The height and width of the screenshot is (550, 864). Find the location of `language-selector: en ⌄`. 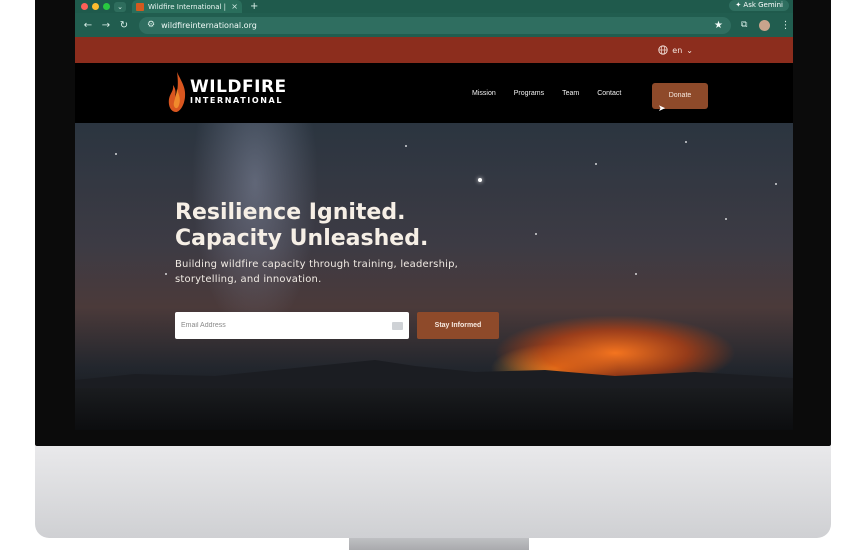

language-selector: en ⌄ is located at coordinates (675, 50).